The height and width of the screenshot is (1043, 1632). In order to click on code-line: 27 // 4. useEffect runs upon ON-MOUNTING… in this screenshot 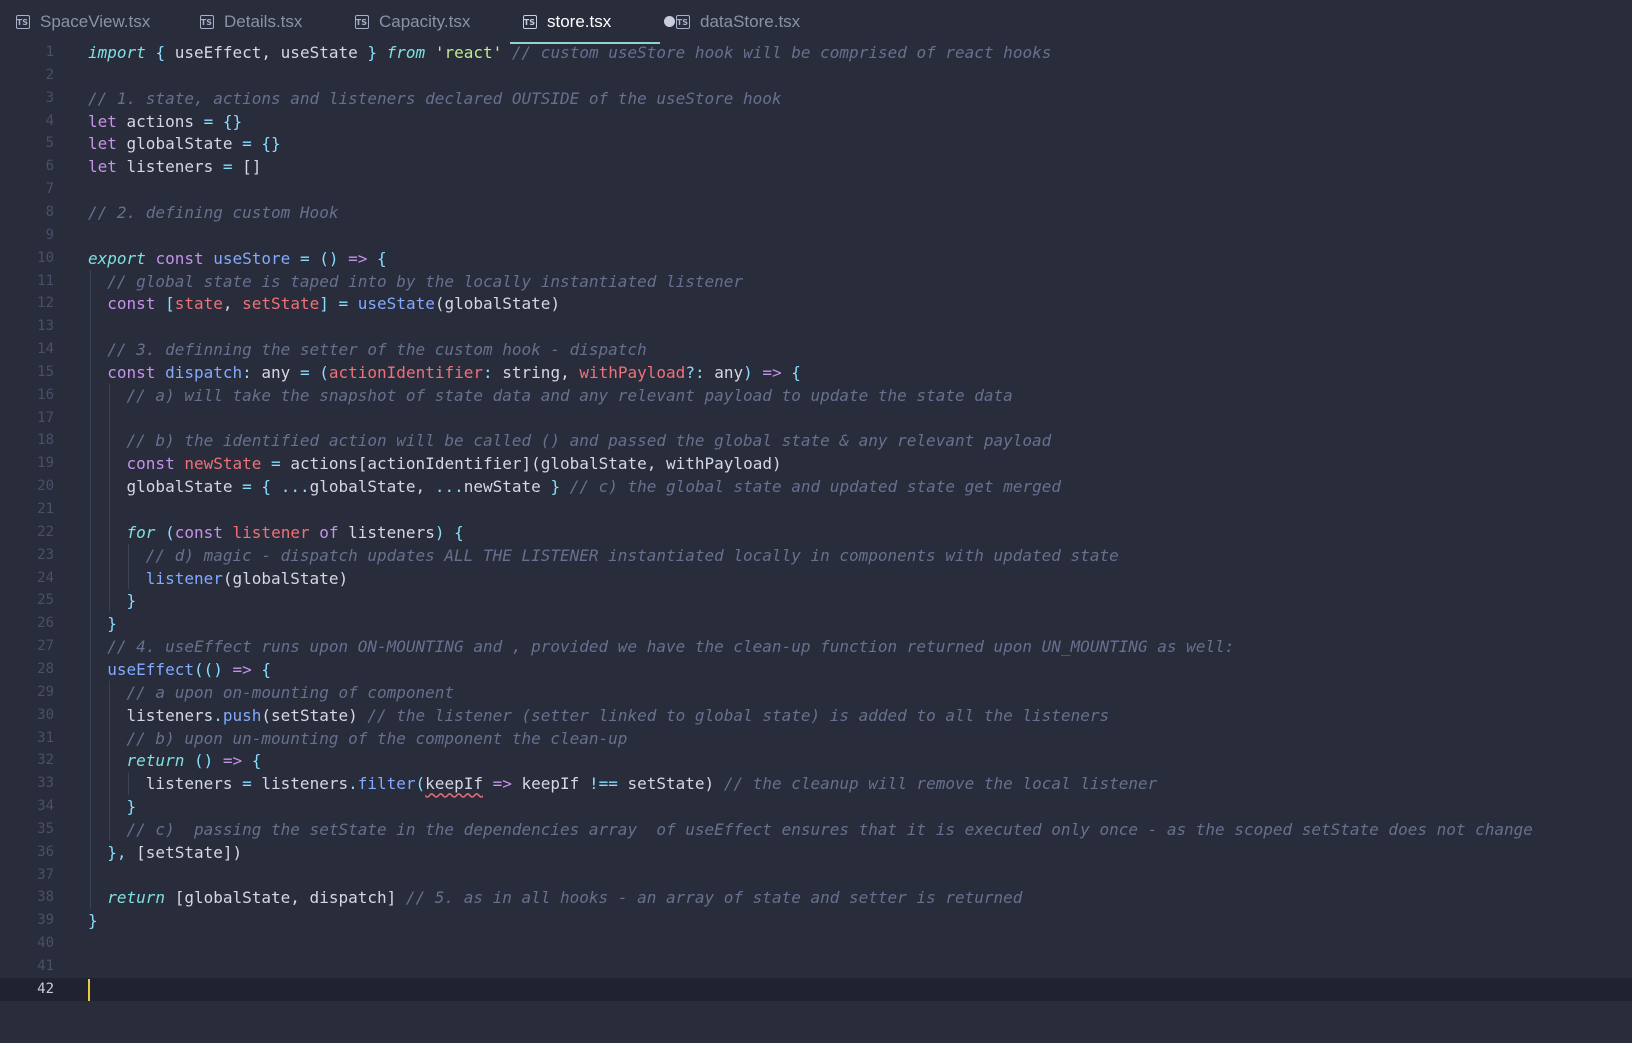, I will do `click(816, 647)`.